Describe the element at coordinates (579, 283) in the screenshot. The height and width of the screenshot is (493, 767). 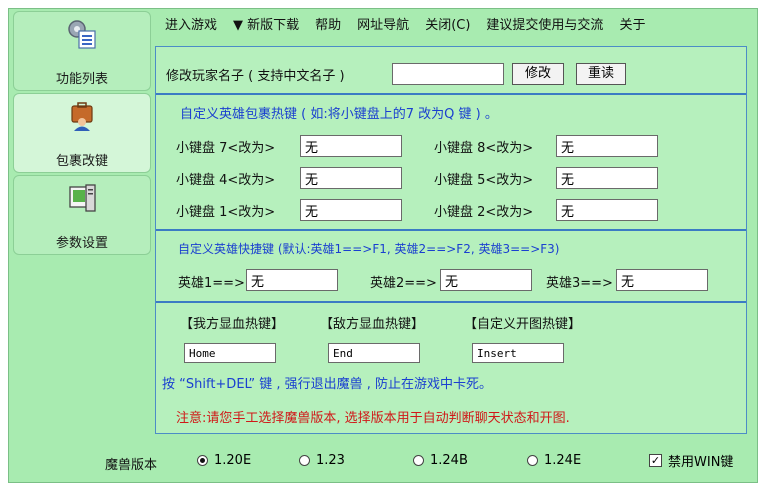
I see `hero-key-label: 英雄3==>` at that location.